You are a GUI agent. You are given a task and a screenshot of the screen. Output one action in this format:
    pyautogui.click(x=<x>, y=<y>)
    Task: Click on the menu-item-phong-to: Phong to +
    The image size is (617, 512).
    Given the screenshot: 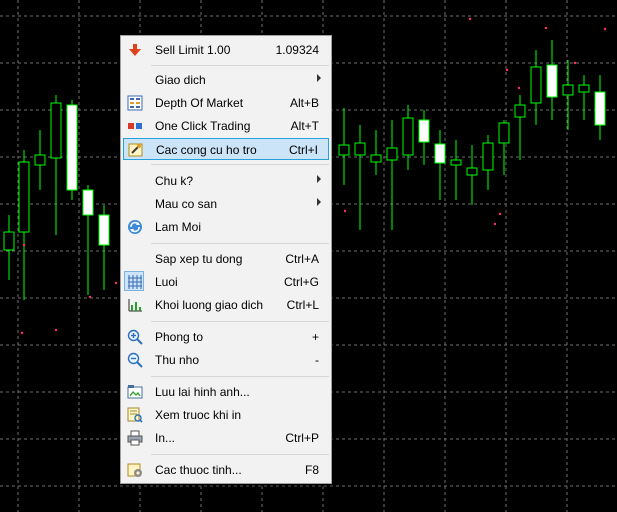 What is the action you would take?
    pyautogui.click(x=226, y=337)
    